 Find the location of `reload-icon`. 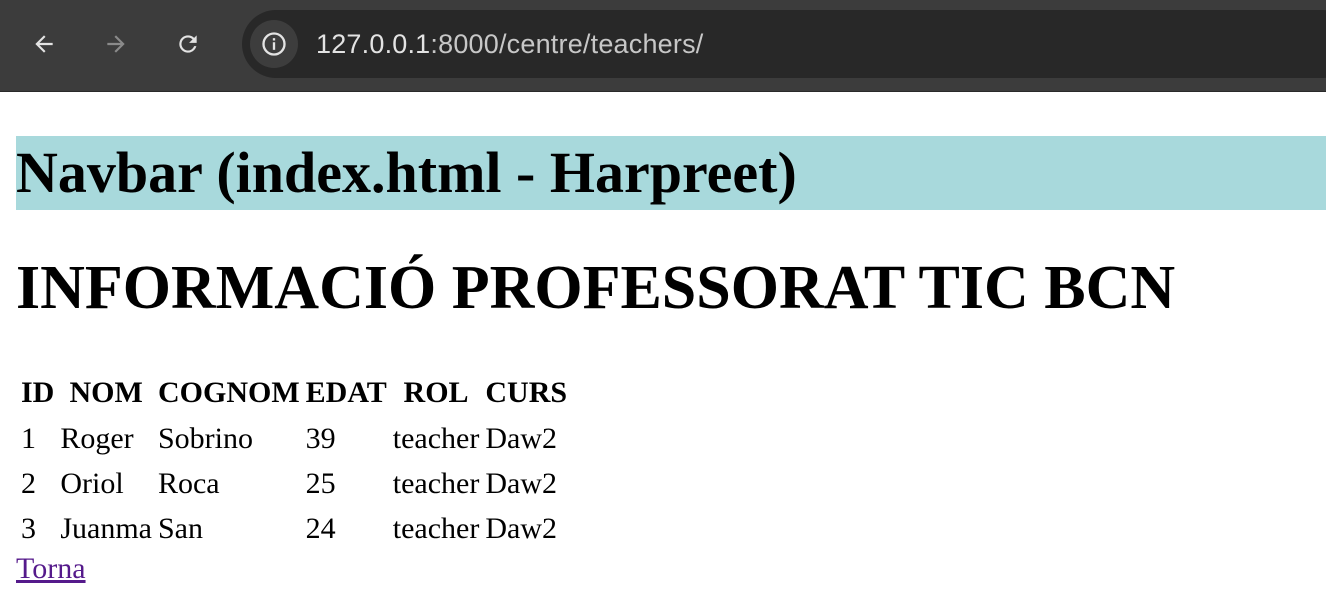

reload-icon is located at coordinates (188, 44).